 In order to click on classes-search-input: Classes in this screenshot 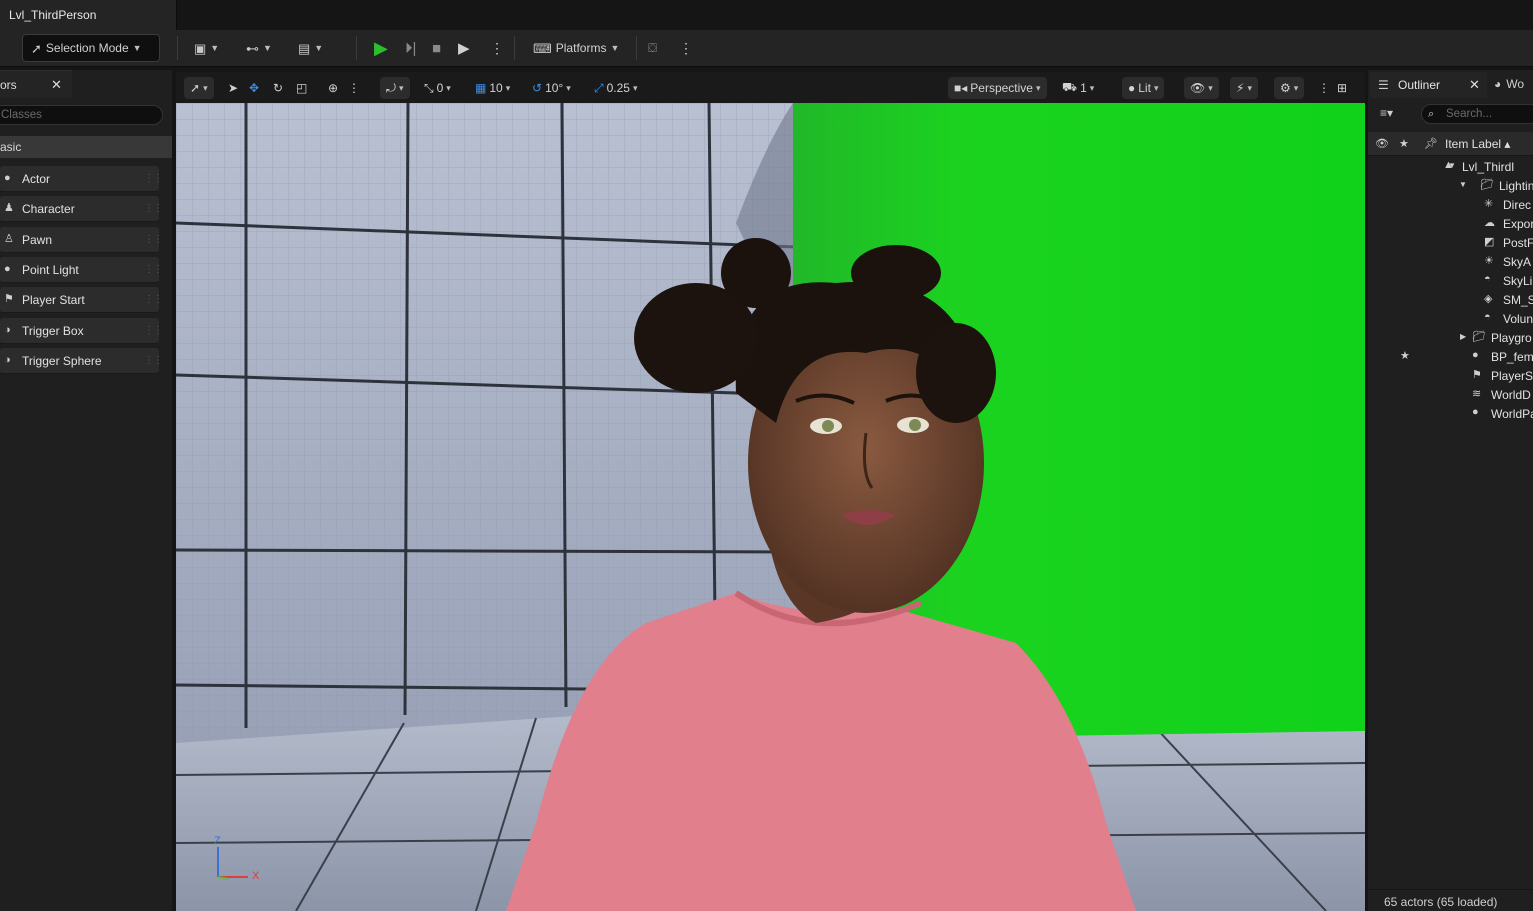, I will do `click(81, 115)`.